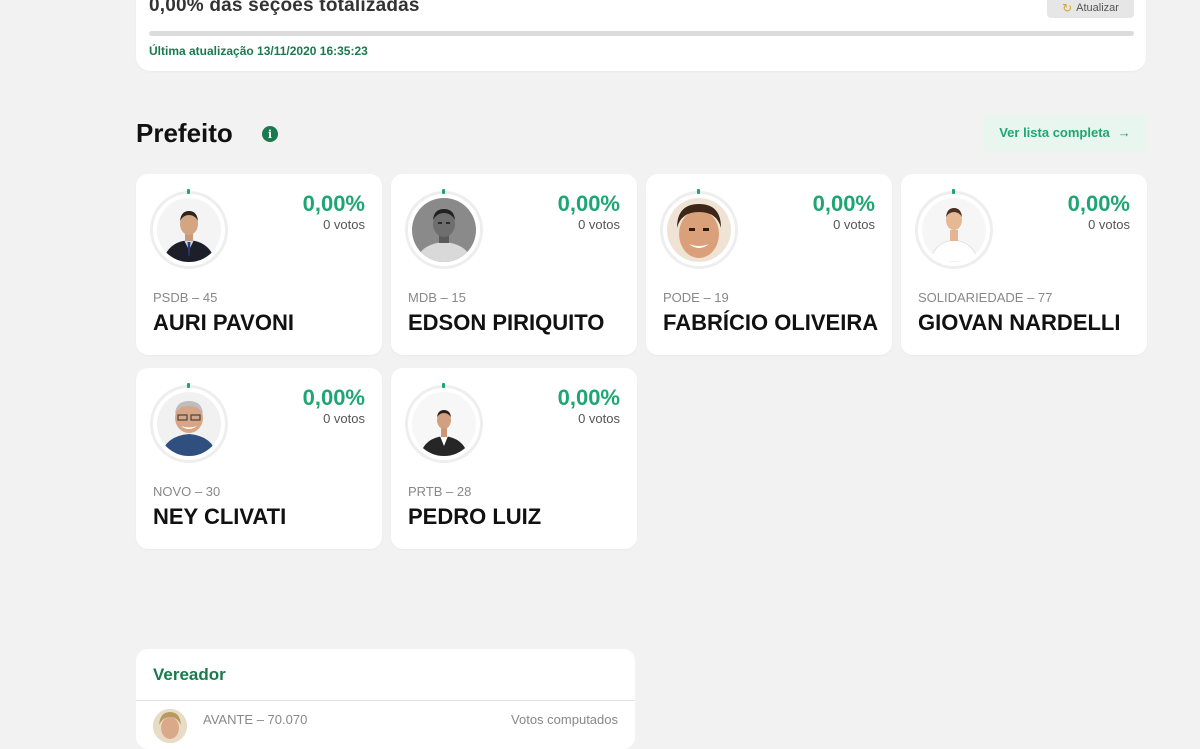 This screenshot has width=1200, height=749. What do you see at coordinates (189, 674) in the screenshot?
I see `councilor-section-title: Vereador` at bounding box center [189, 674].